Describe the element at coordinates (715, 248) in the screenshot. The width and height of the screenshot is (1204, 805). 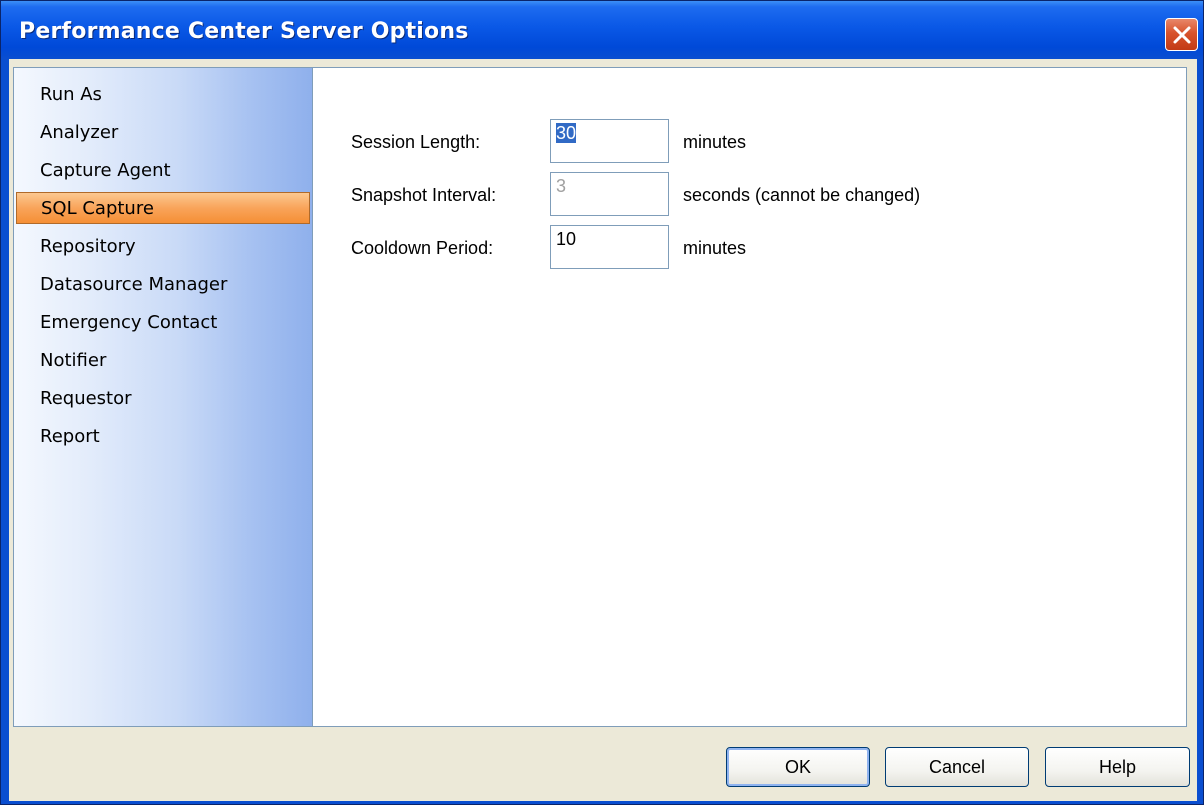
I see `cooldown-period-unit: minutes` at that location.